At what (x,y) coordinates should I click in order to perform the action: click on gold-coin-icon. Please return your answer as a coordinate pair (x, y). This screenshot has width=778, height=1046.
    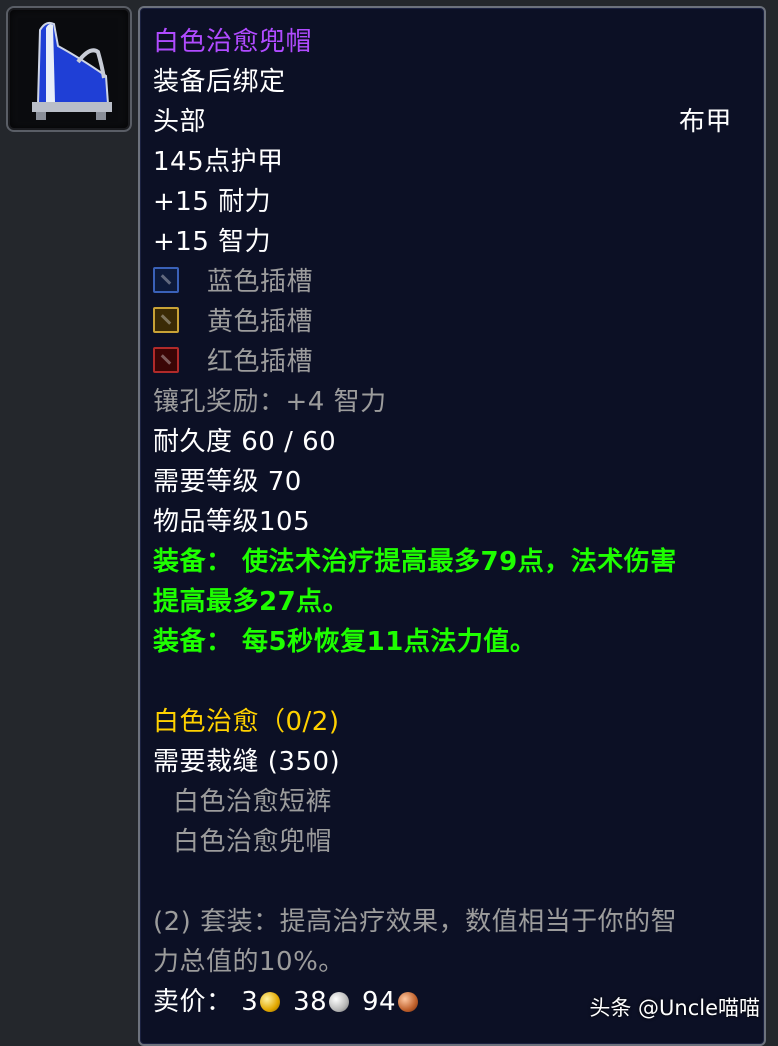
    Looking at the image, I should click on (270, 1002).